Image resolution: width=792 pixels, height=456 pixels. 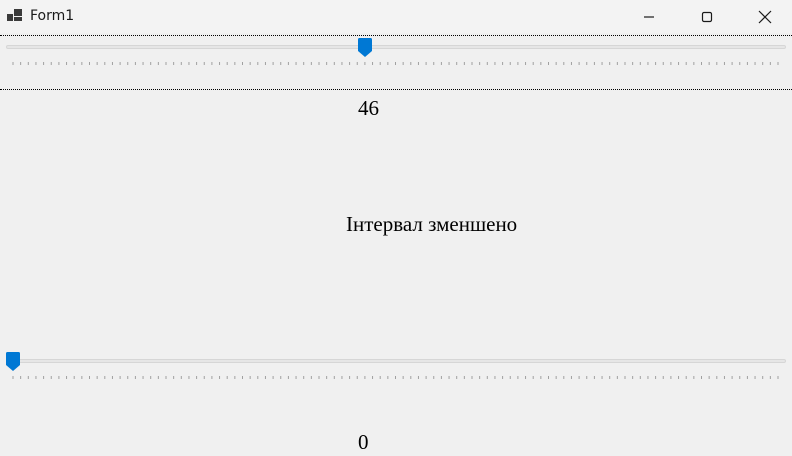 What do you see at coordinates (395, 377) in the screenshot?
I see `trackbar-2-ticks` at bounding box center [395, 377].